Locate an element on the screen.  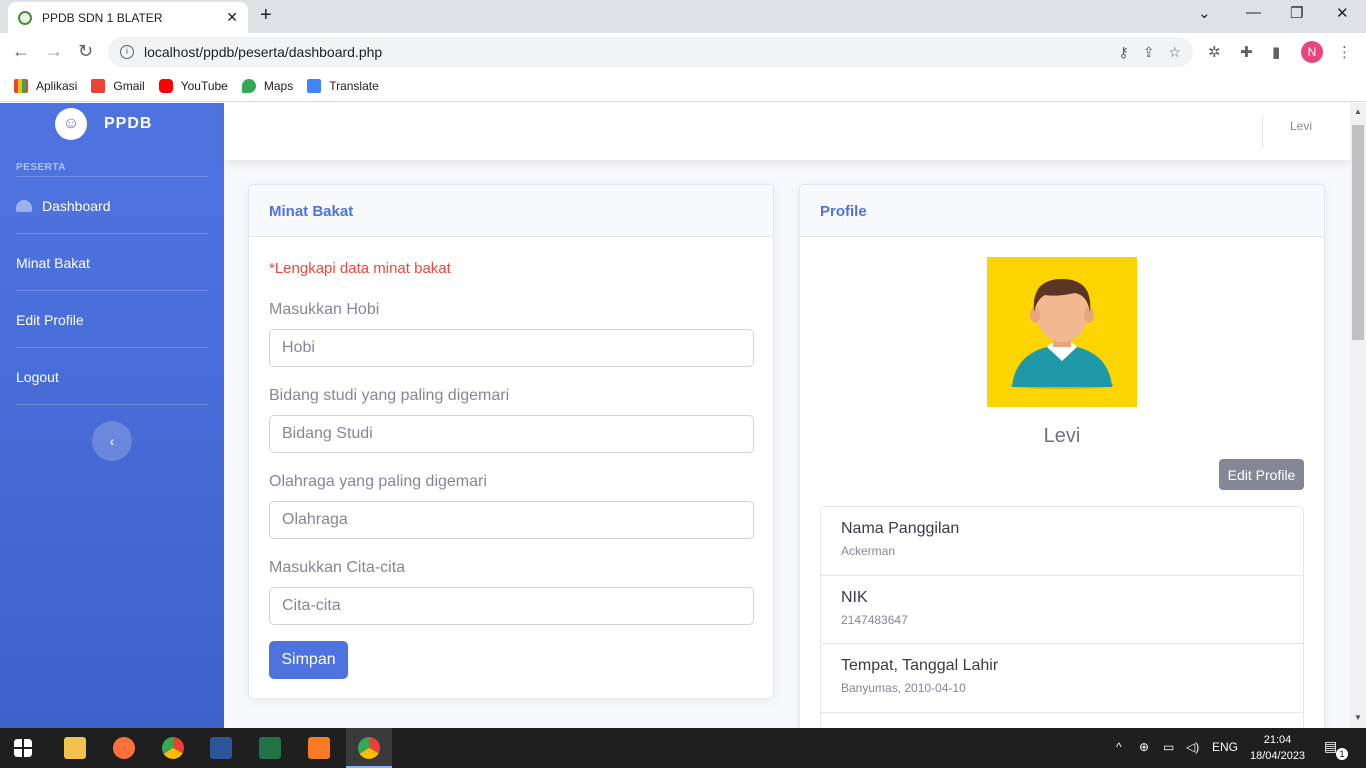
system-clock: 21:04 18/04/2023 is located at coordinates (1277, 748).